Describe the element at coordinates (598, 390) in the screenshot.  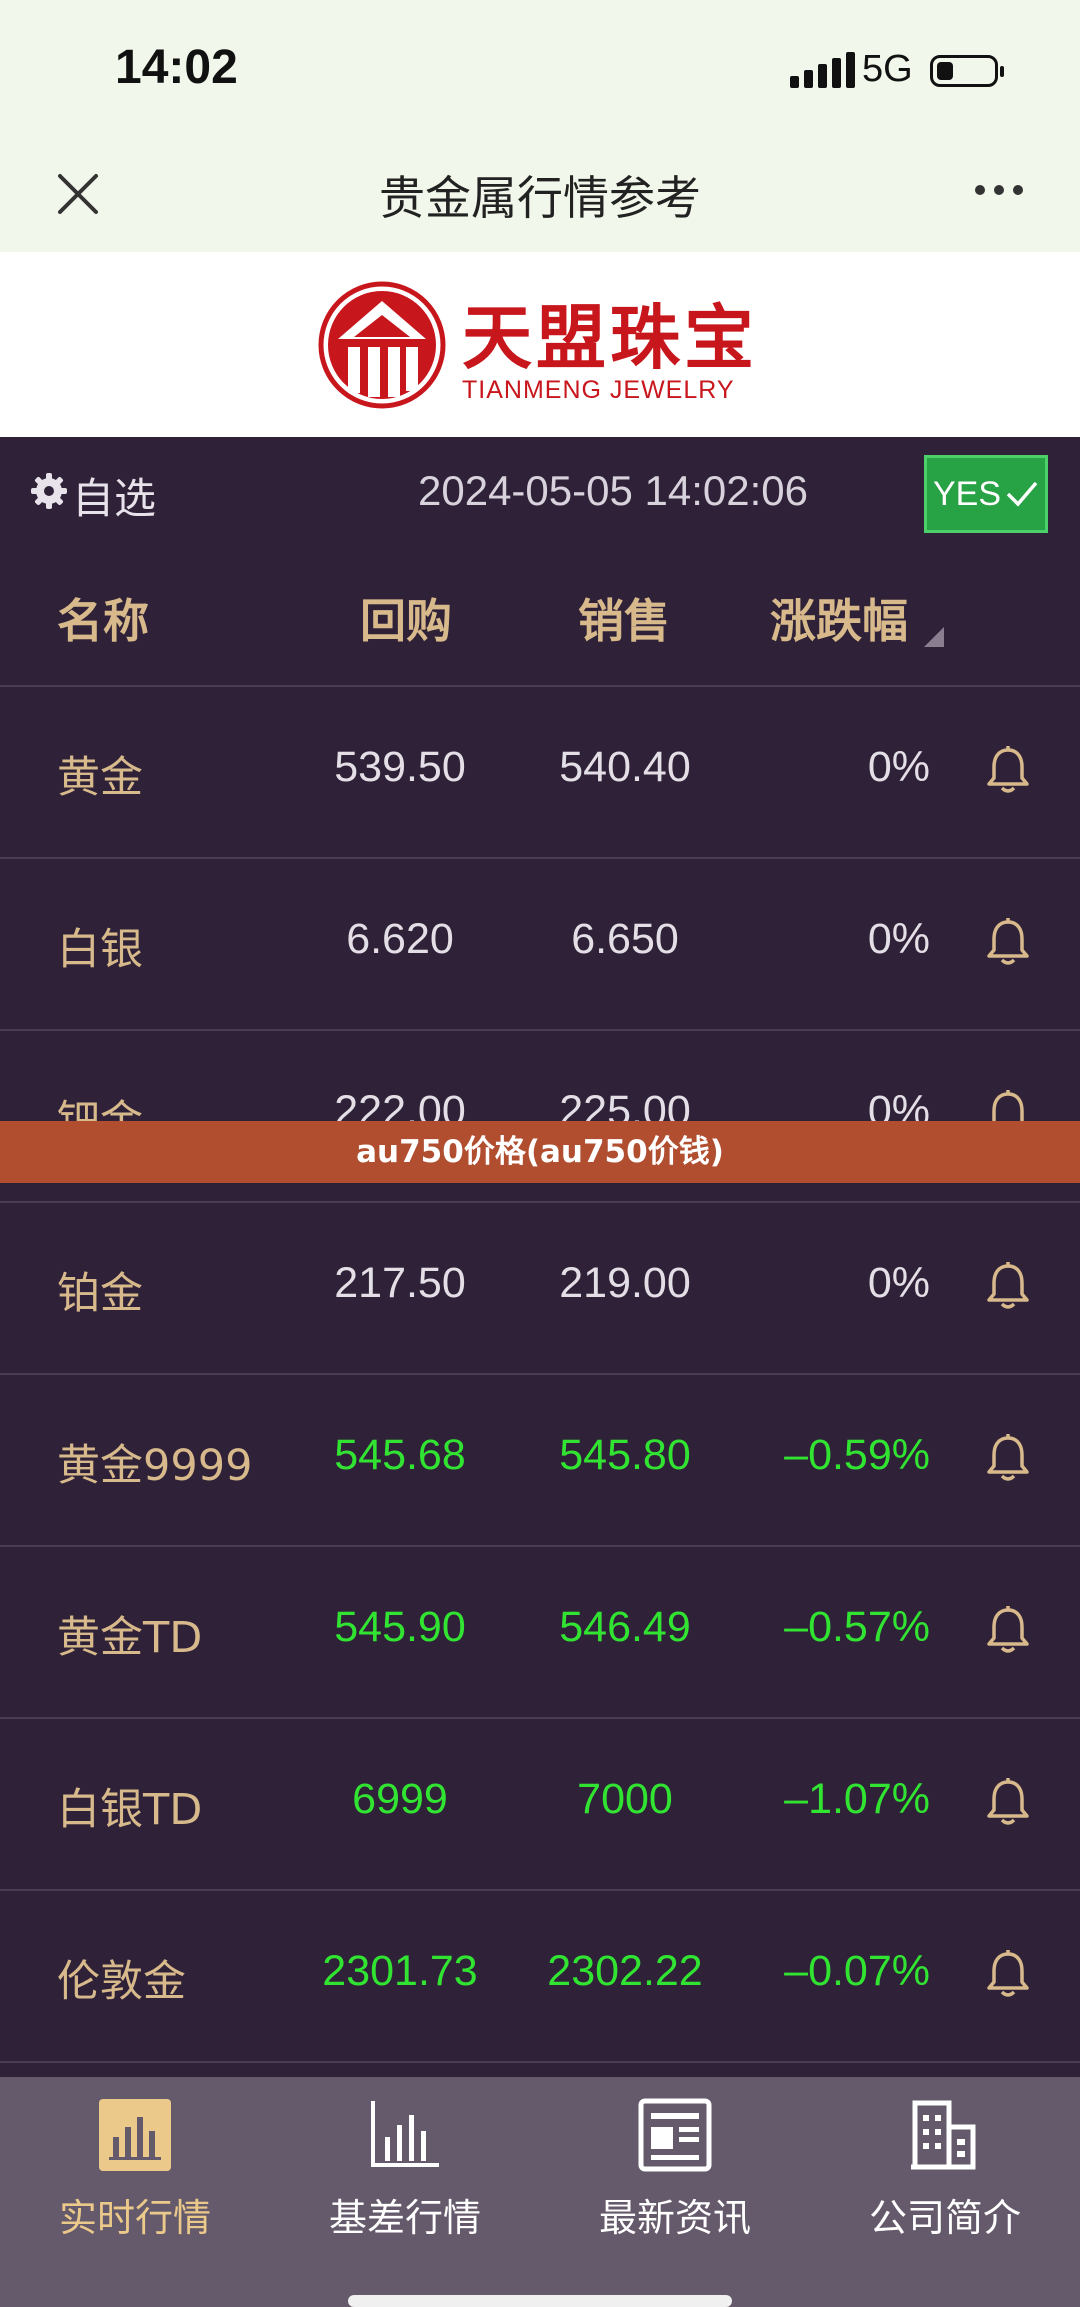
I see `brand-name-en: TIANMENG JEWELRY` at that location.